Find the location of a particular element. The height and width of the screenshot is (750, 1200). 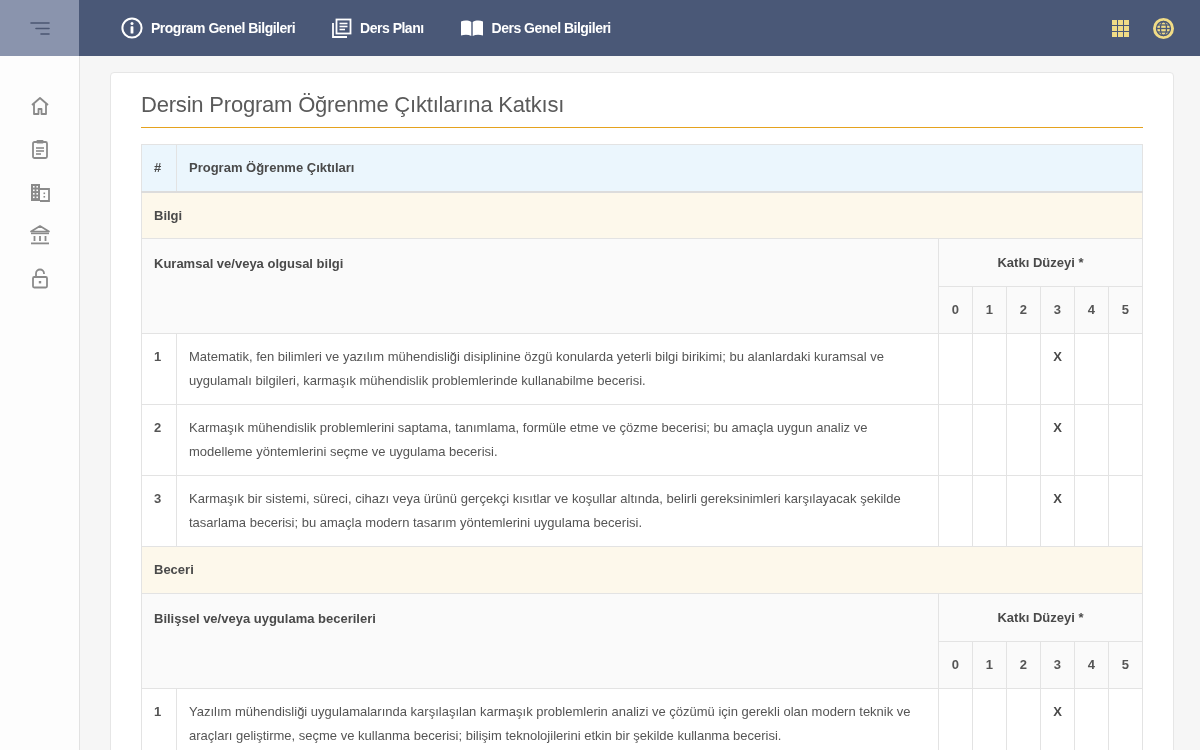

bank-nav-button is located at coordinates (39, 235).